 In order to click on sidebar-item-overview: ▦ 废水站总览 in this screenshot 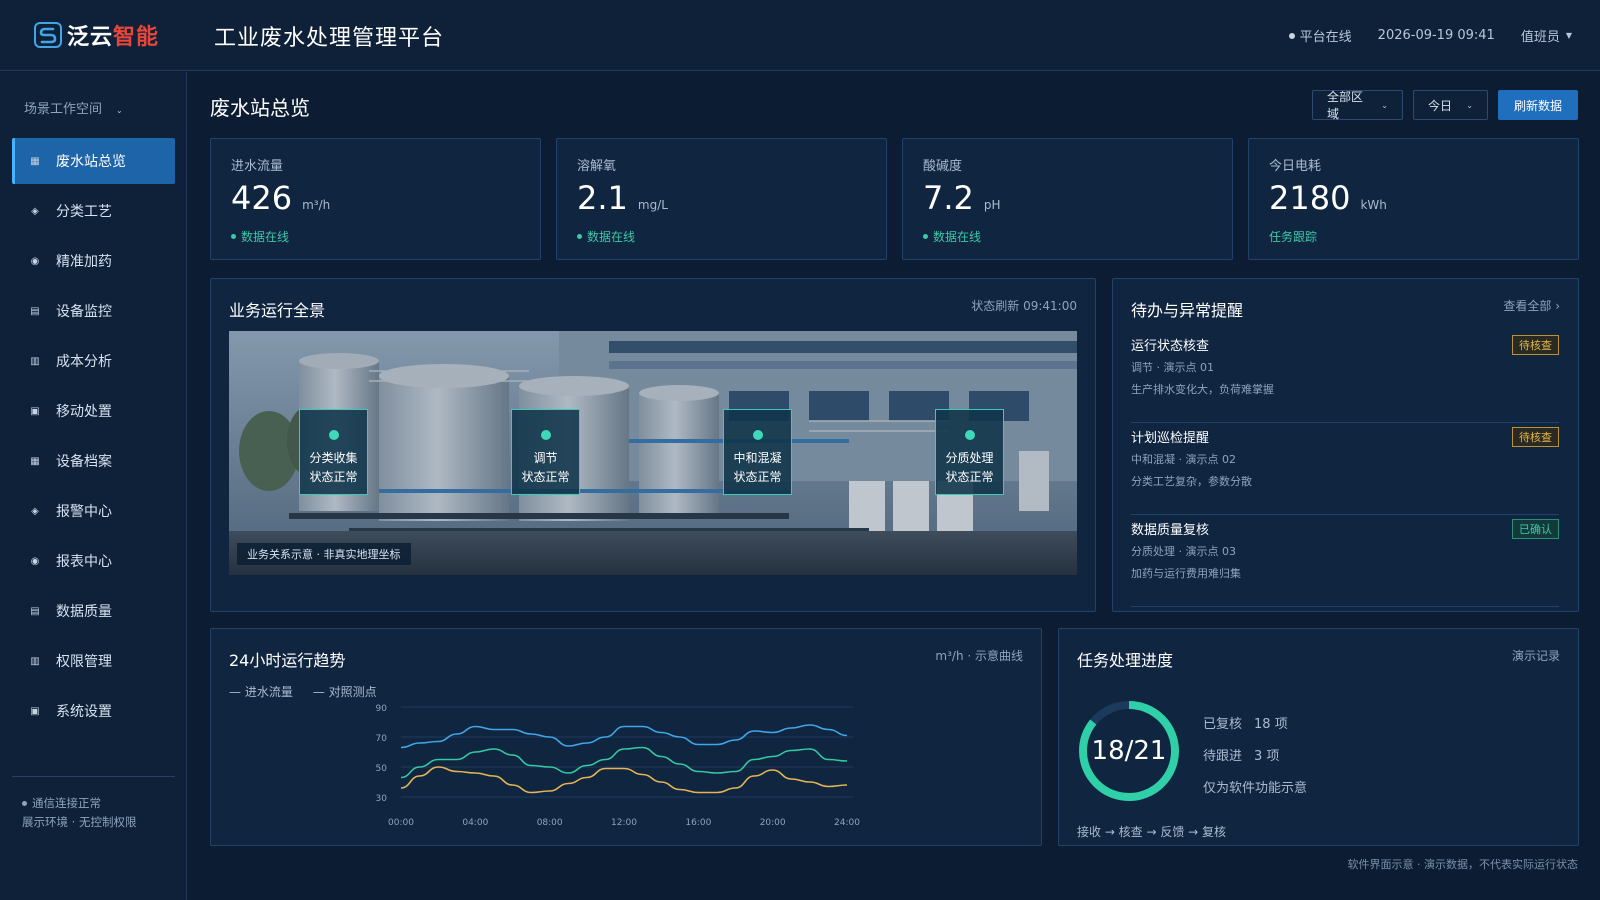, I will do `click(93, 161)`.